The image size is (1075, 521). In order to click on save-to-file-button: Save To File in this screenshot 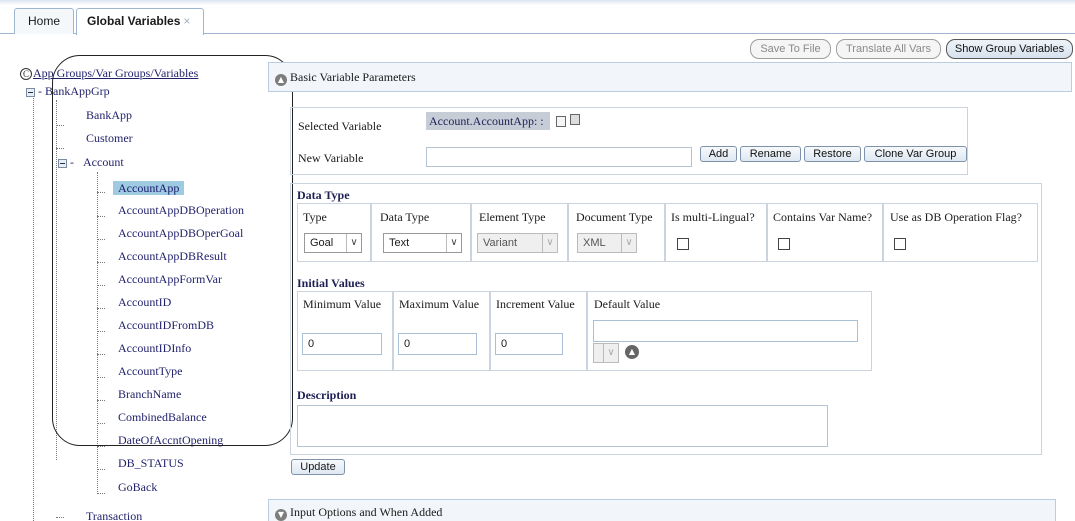, I will do `click(790, 49)`.